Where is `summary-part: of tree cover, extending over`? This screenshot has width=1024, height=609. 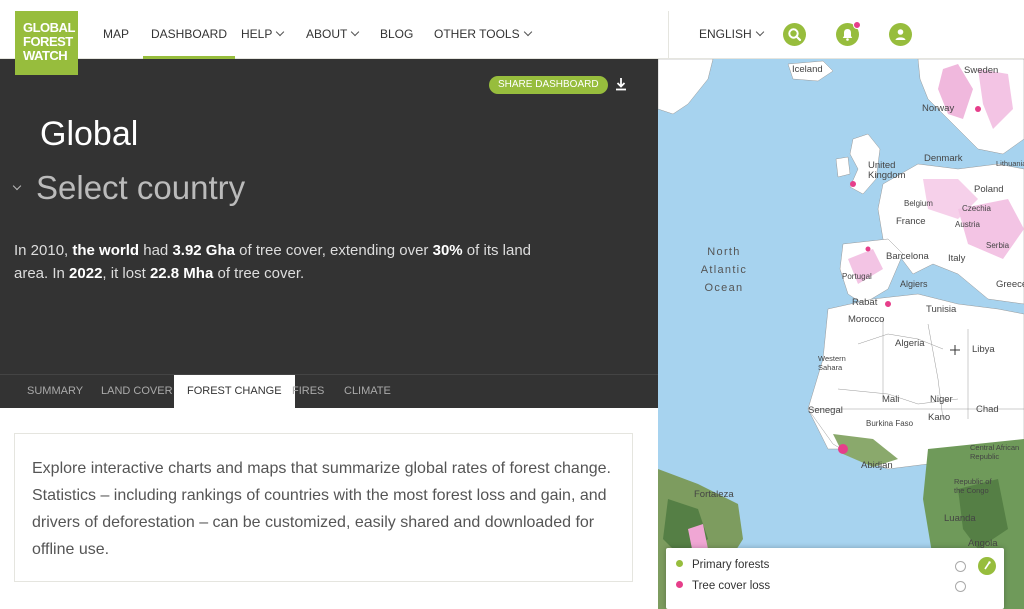 summary-part: of tree cover, extending over is located at coordinates (333, 250).